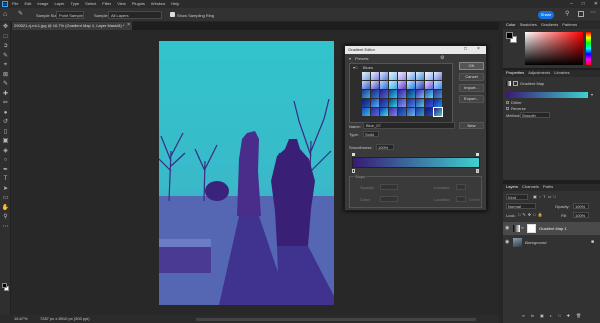  What do you see at coordinates (548, 187) in the screenshot?
I see `tab-paths: Paths` at bounding box center [548, 187].